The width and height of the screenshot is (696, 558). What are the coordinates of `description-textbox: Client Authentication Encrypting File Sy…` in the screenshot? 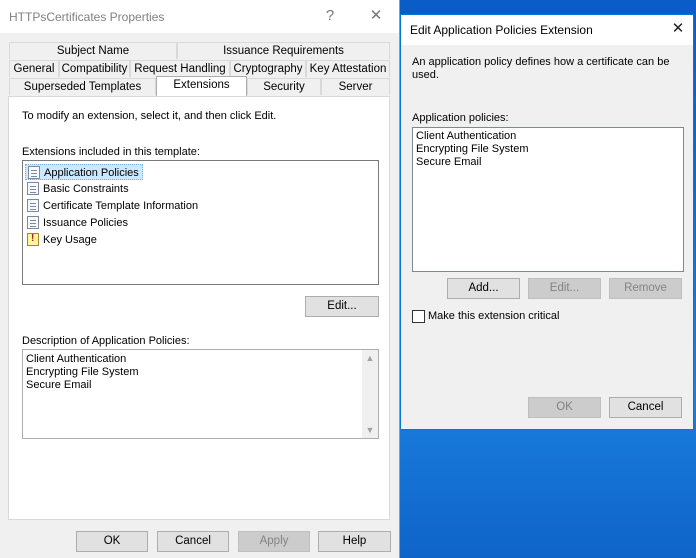 It's located at (200, 394).